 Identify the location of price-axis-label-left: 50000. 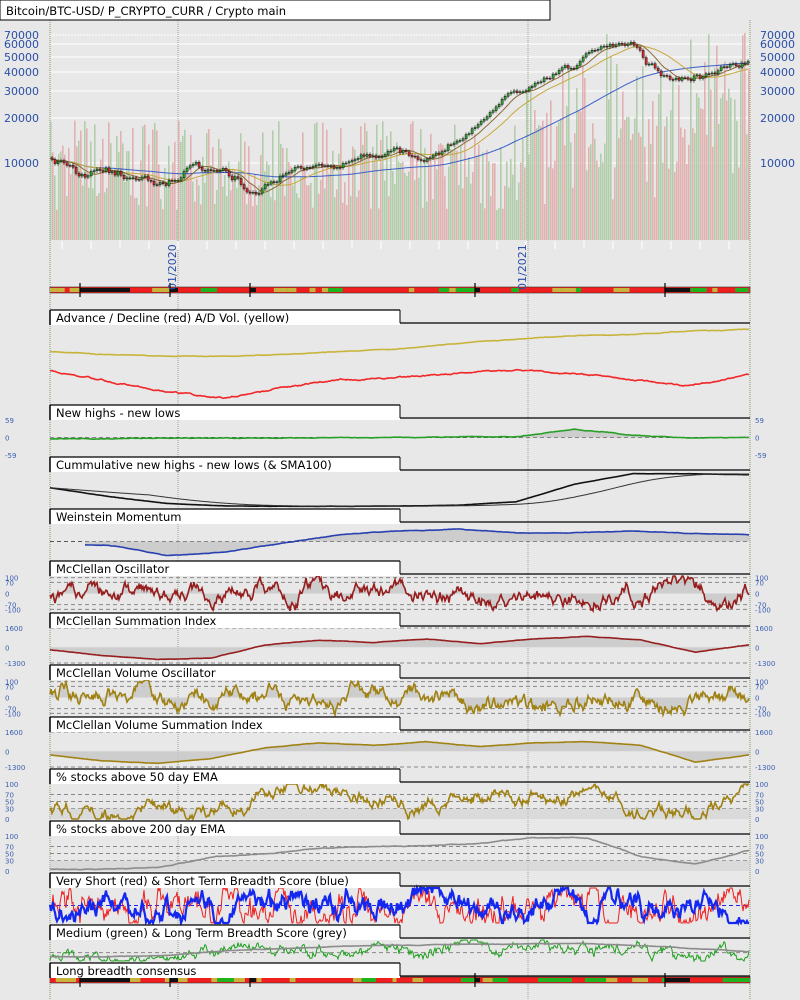
(21, 57).